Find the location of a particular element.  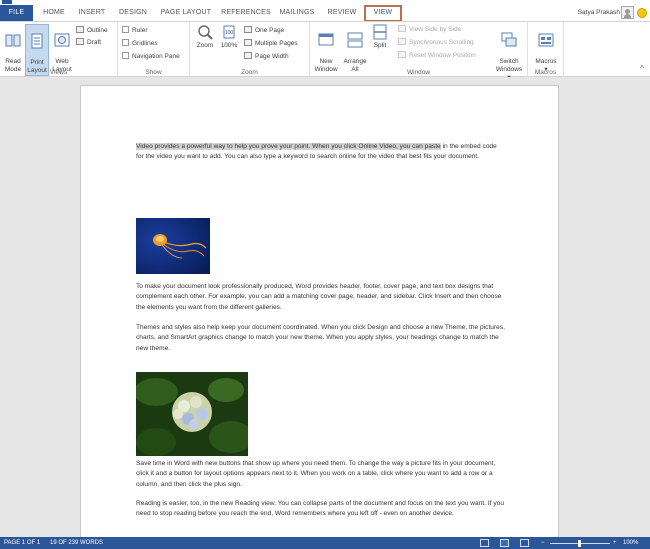

zoom-out-icon: − is located at coordinates (543, 543).